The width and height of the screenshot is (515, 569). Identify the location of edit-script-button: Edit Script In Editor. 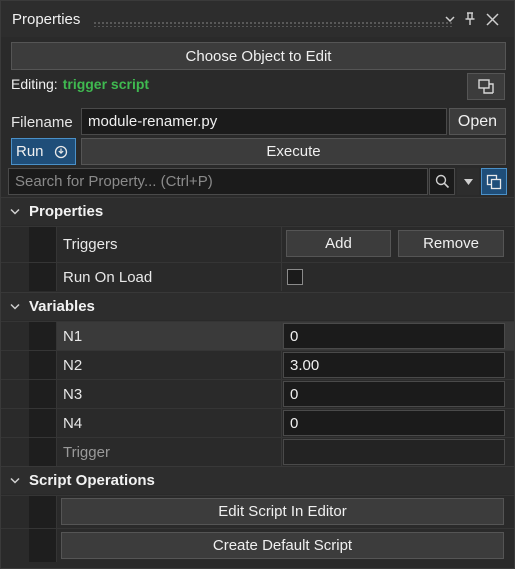
(282, 511).